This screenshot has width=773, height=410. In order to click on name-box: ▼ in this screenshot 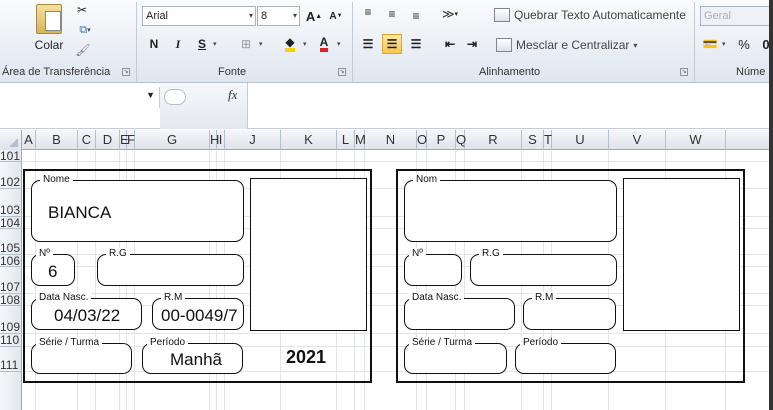, I will do `click(80, 97)`.